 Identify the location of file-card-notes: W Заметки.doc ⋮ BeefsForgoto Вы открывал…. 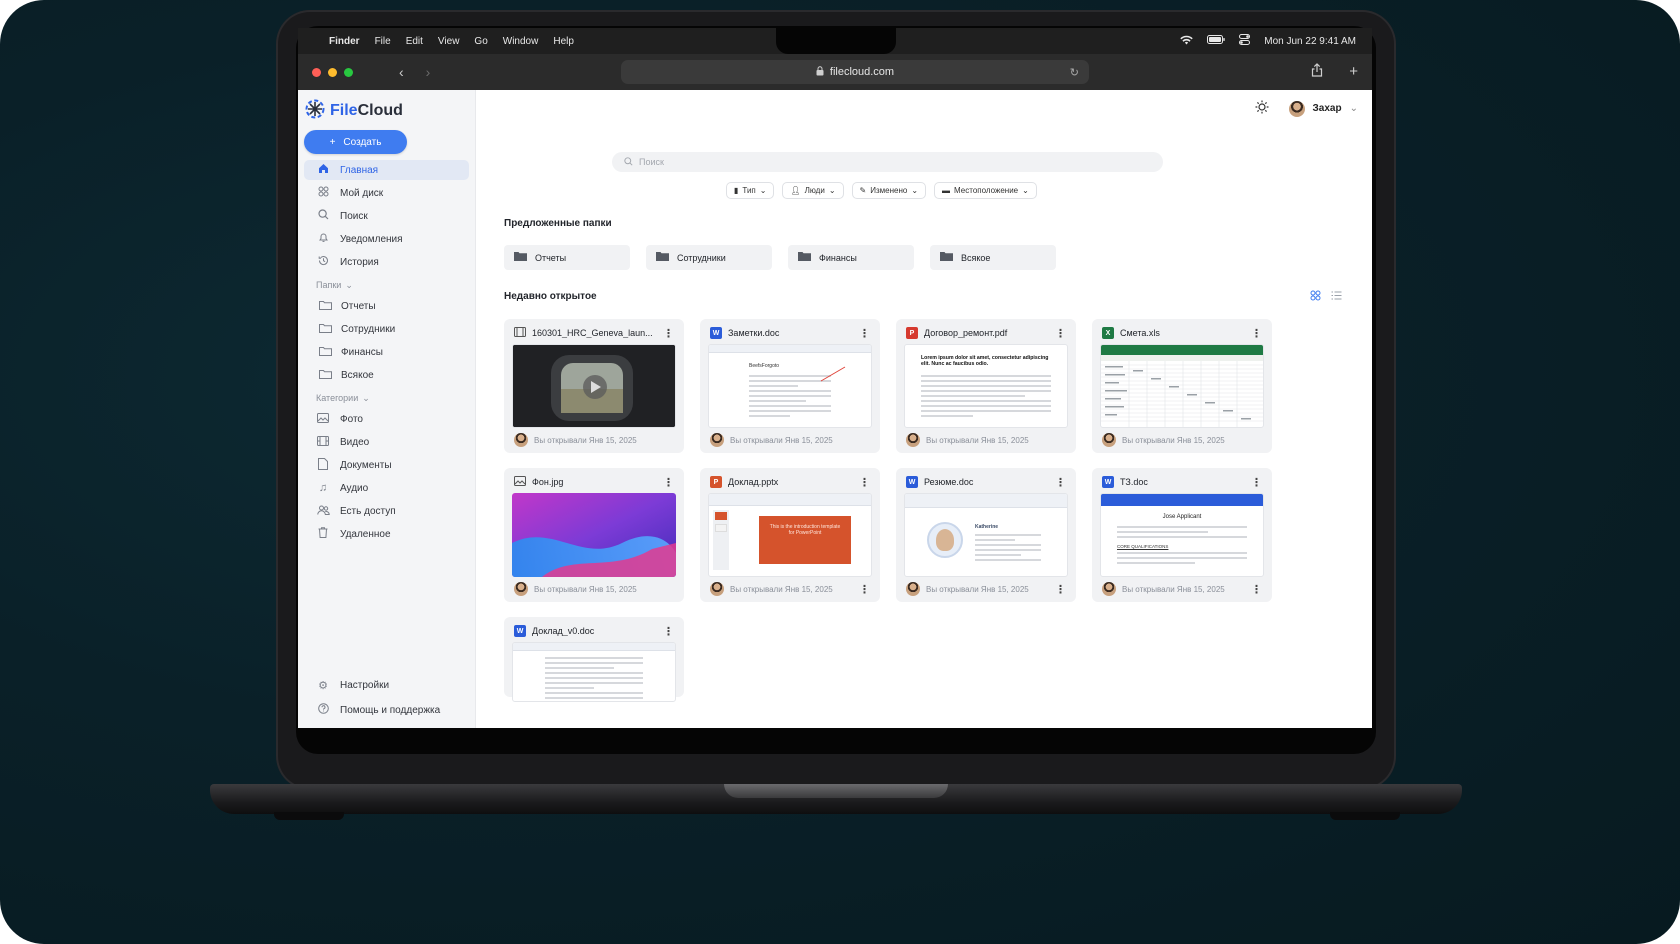
(790, 386).